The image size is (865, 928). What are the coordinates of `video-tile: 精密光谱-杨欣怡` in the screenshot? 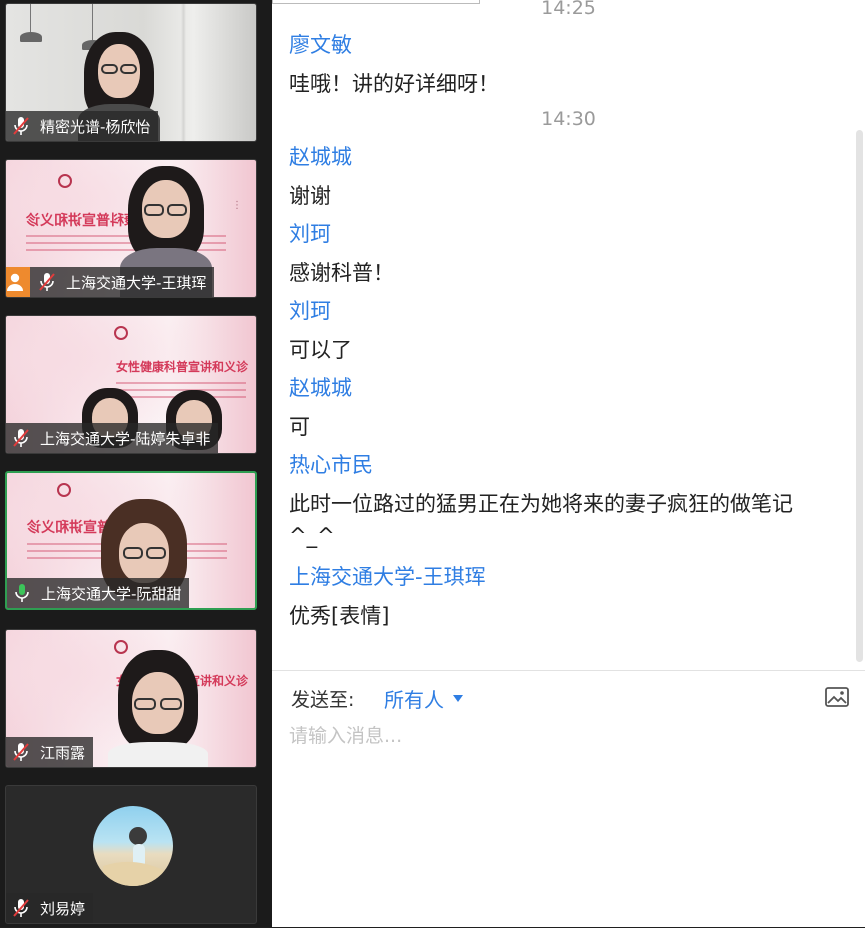 It's located at (131, 72).